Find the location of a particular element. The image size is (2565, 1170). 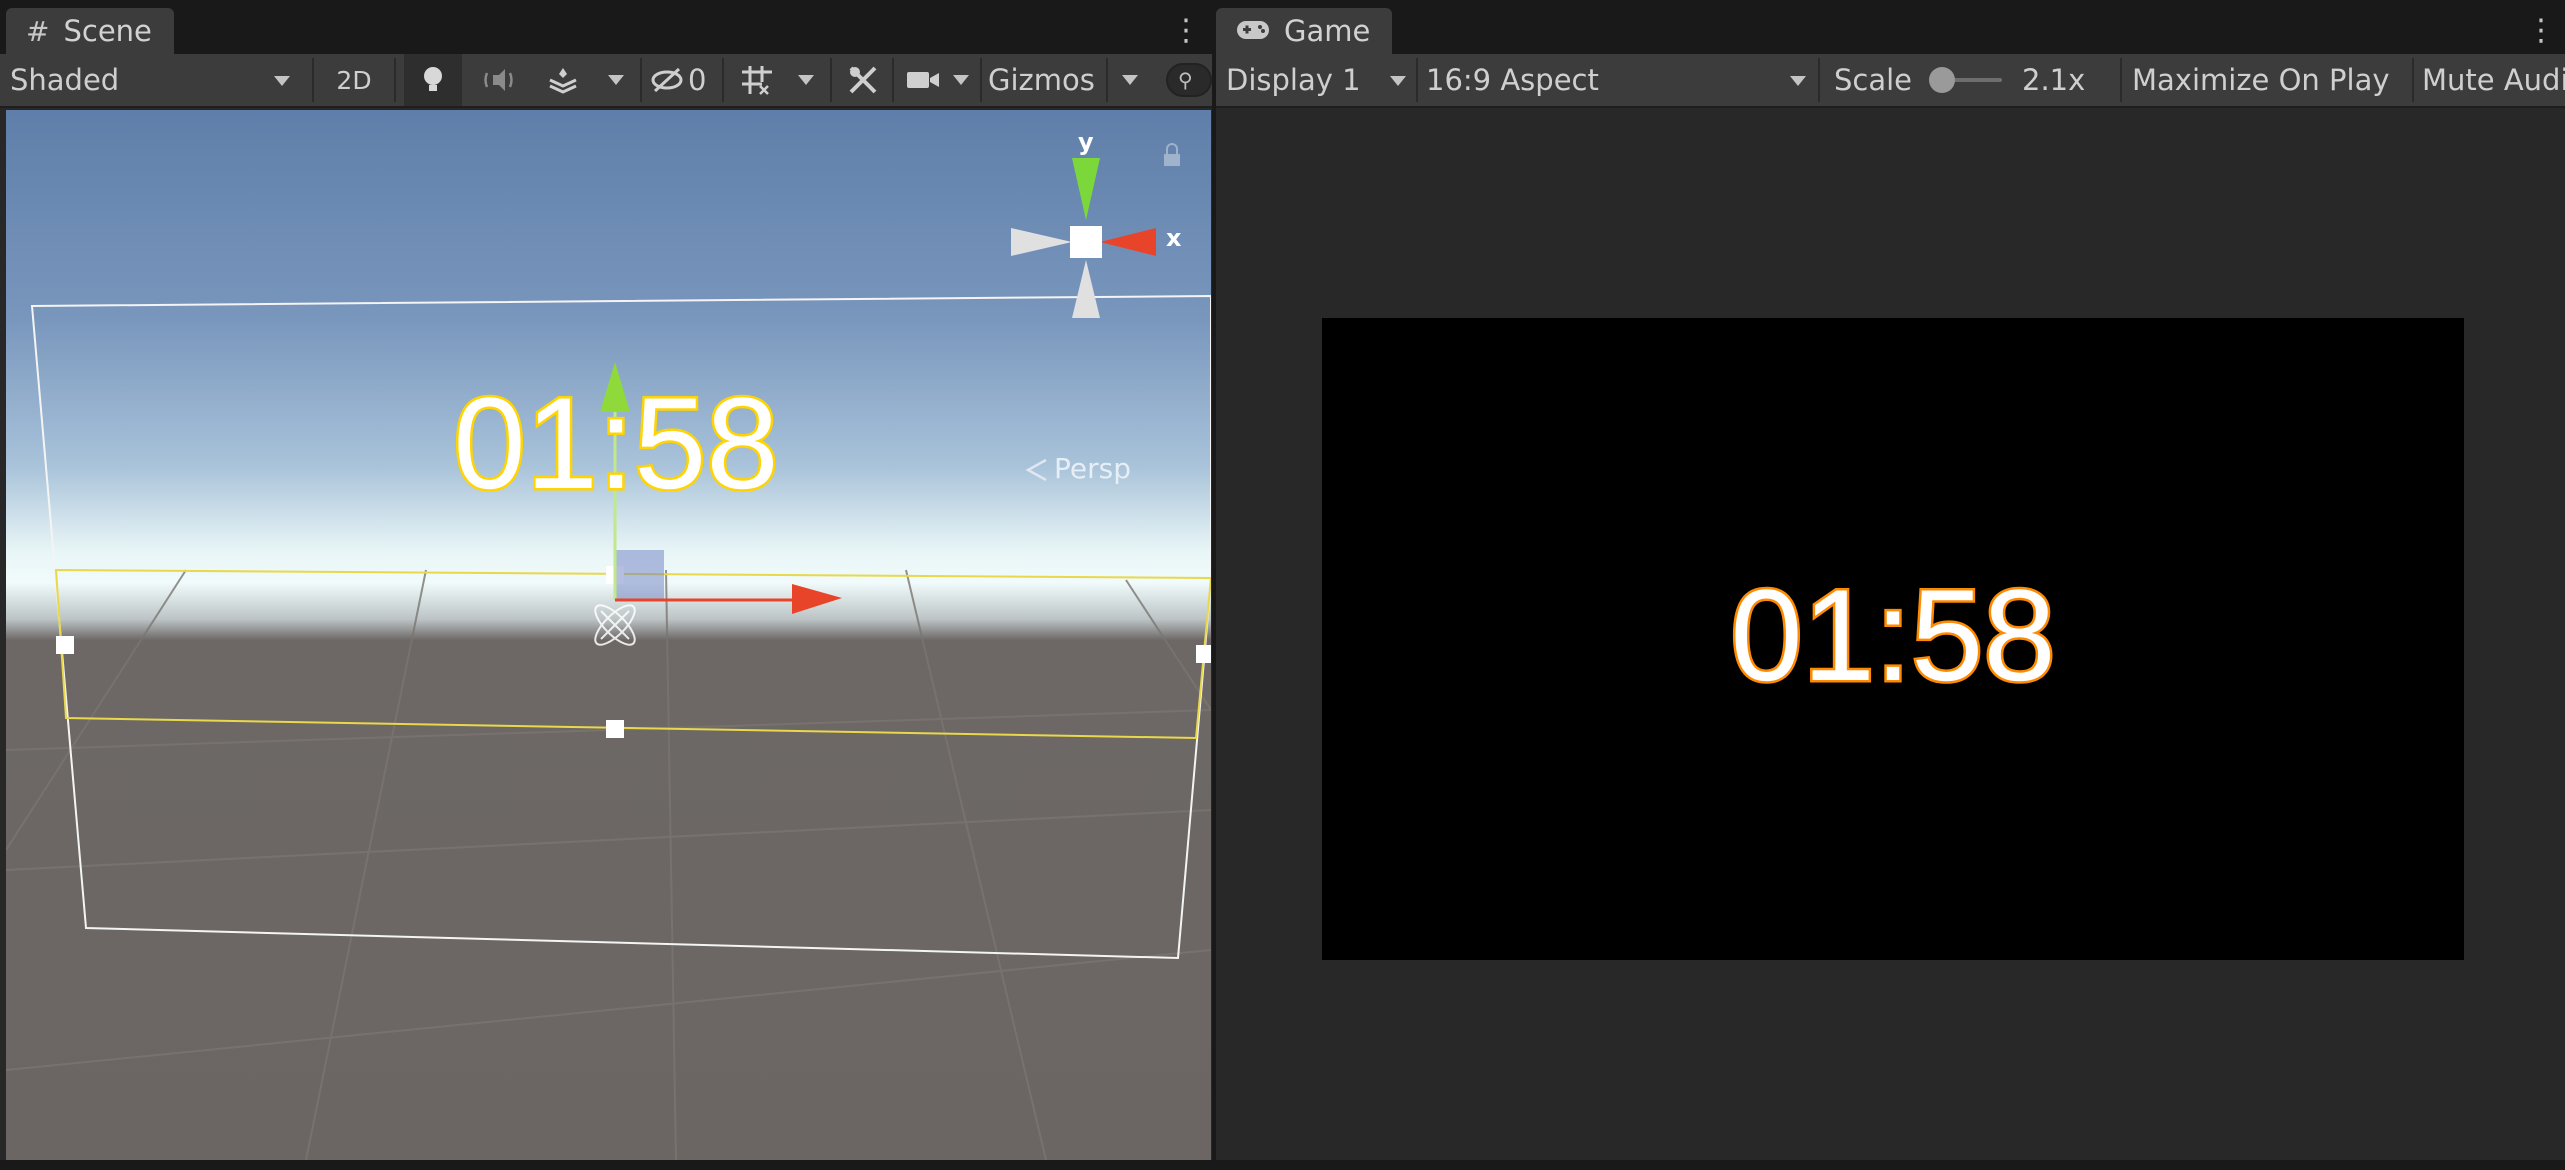

gizmo-center-cube is located at coordinates (1086, 242).